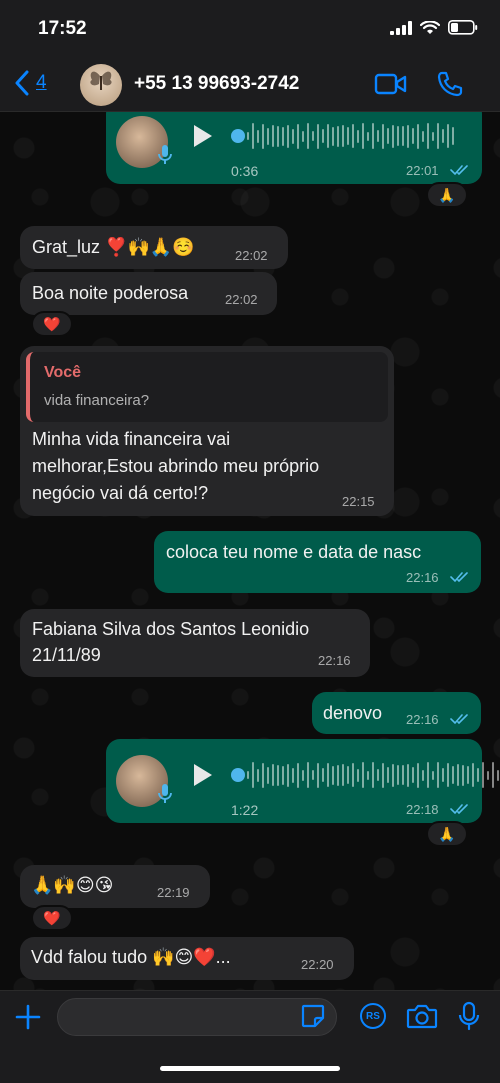 The image size is (500, 1083). Describe the element at coordinates (187, 958) in the screenshot. I see `incoming-message: Vdd falou tudo 🙌😊❤️... 22:20` at that location.